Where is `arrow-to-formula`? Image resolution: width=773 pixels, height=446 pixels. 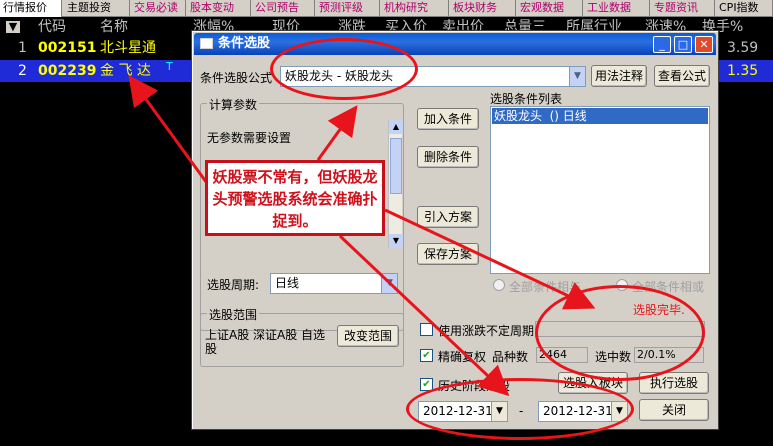
arrow-to-formula is located at coordinates (337, 133).